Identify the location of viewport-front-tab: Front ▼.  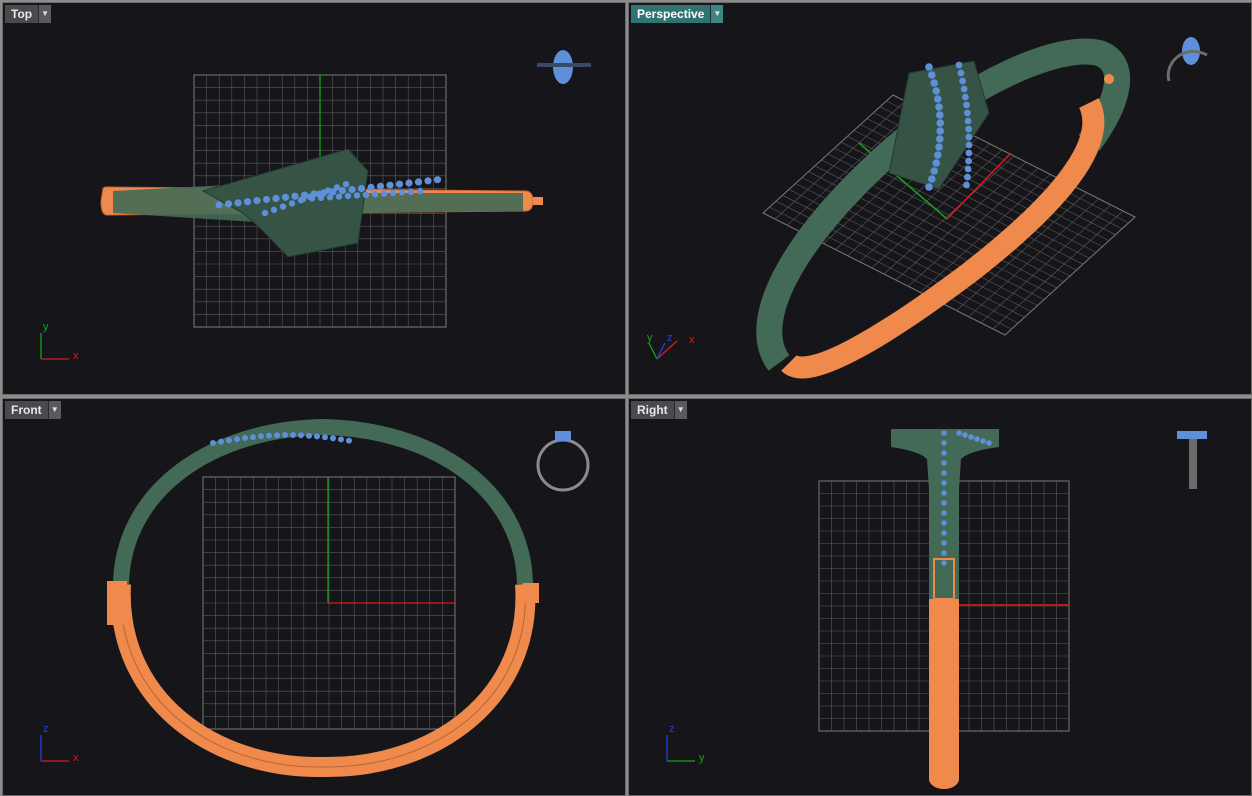
(33, 410).